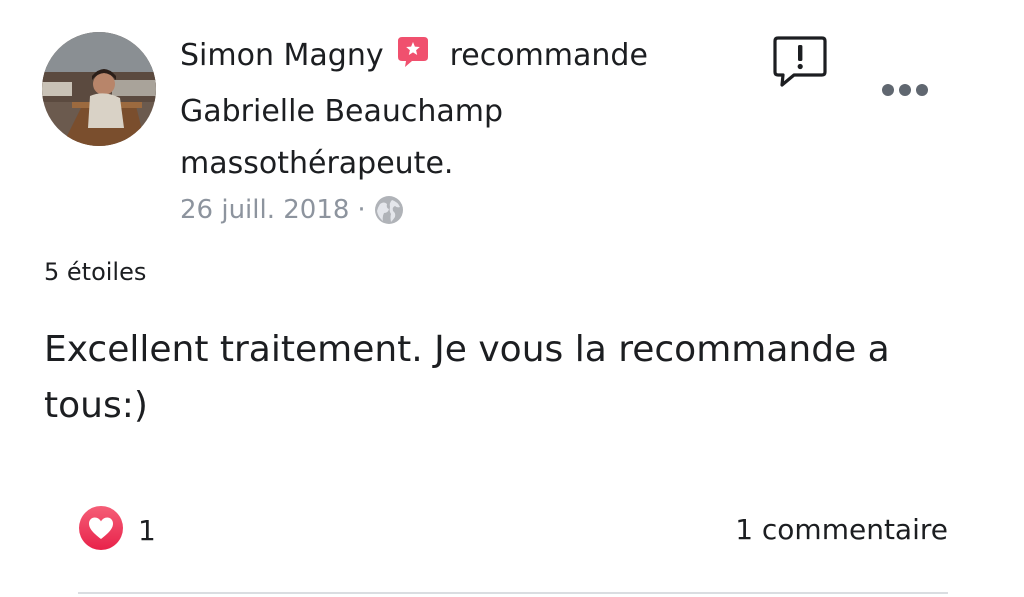 This screenshot has height=597, width=1024. I want to click on report-icon, so click(800, 62).